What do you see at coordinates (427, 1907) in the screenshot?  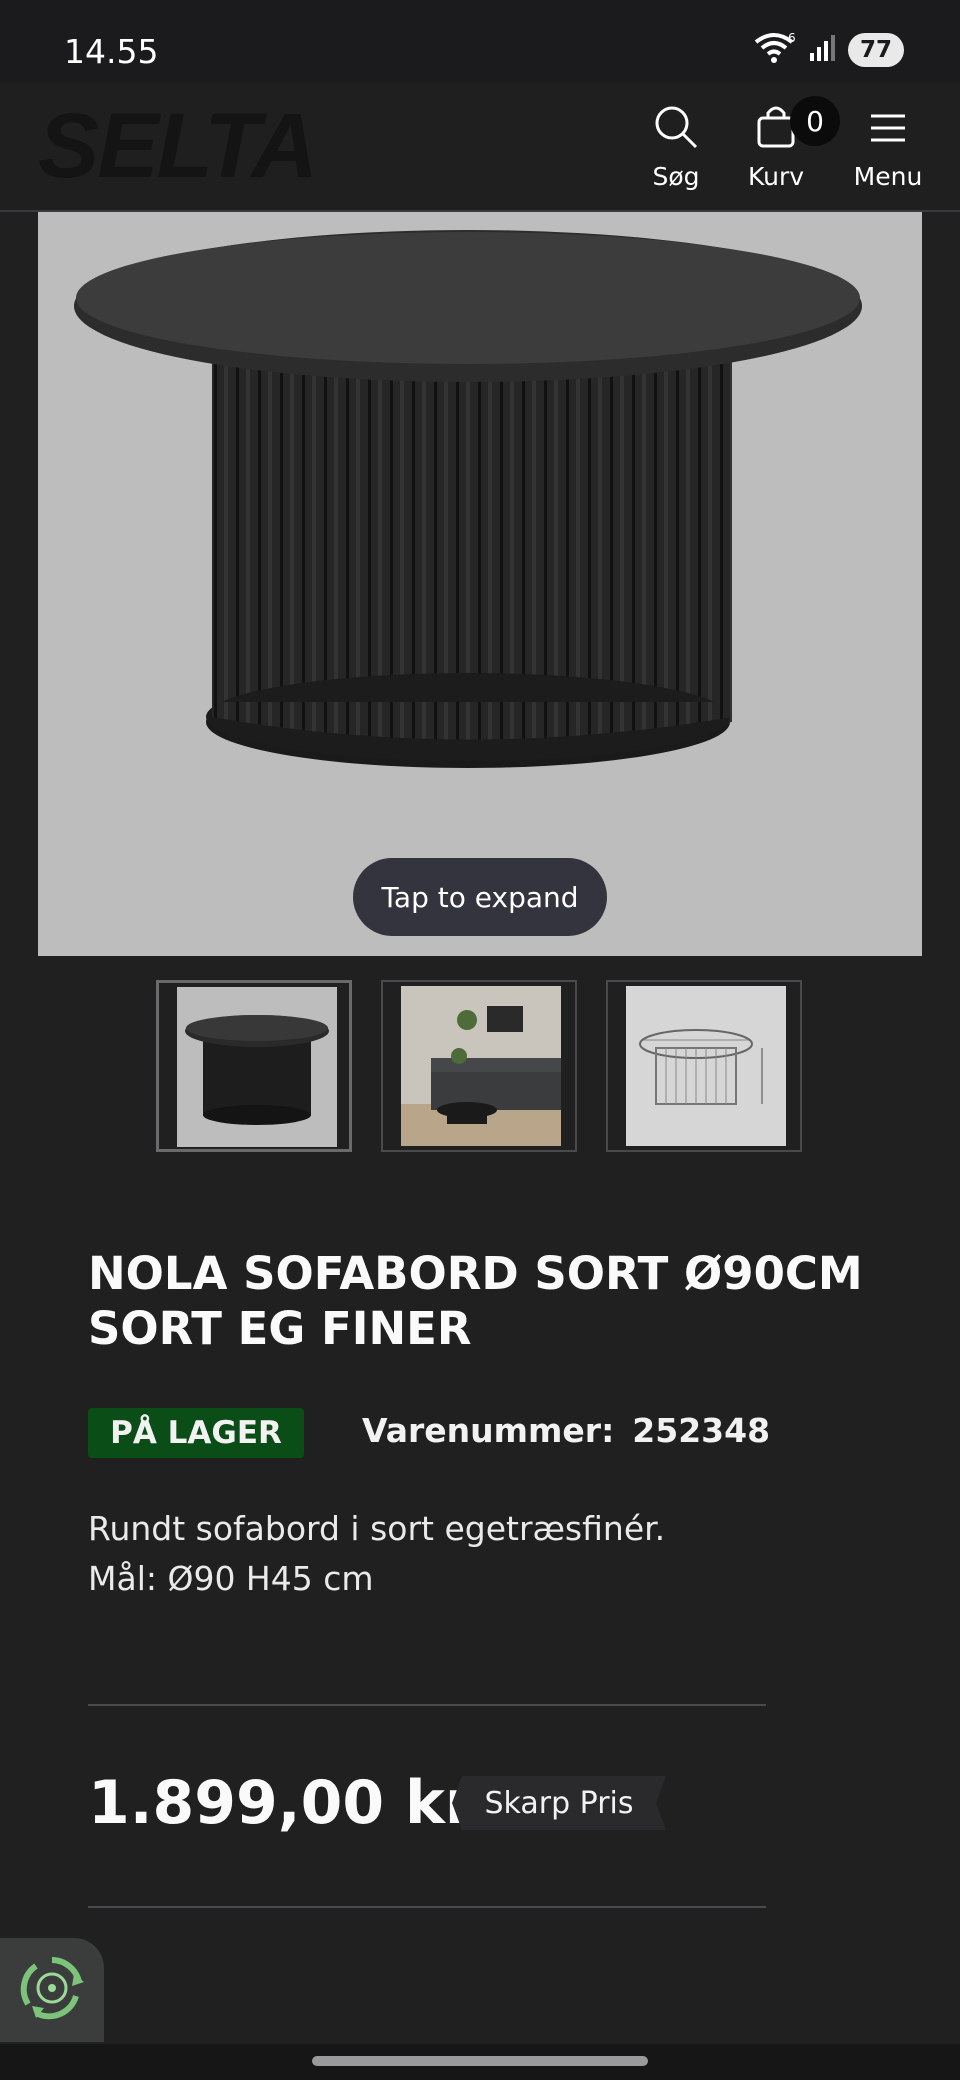 I see `divider-bottom` at bounding box center [427, 1907].